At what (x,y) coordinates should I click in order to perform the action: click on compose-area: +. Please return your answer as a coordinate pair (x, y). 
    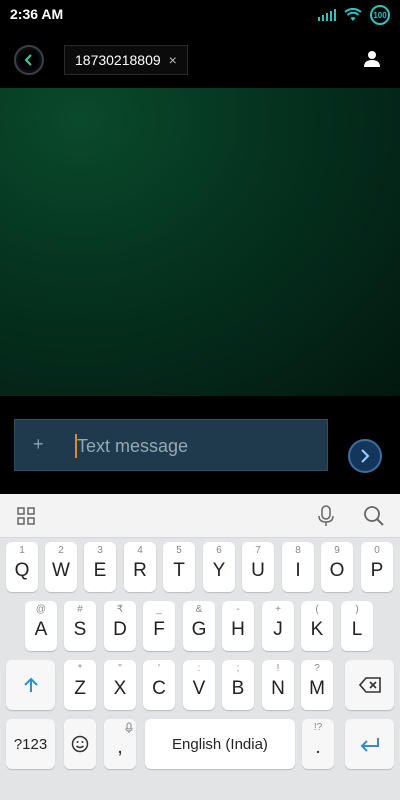
    Looking at the image, I should click on (200, 445).